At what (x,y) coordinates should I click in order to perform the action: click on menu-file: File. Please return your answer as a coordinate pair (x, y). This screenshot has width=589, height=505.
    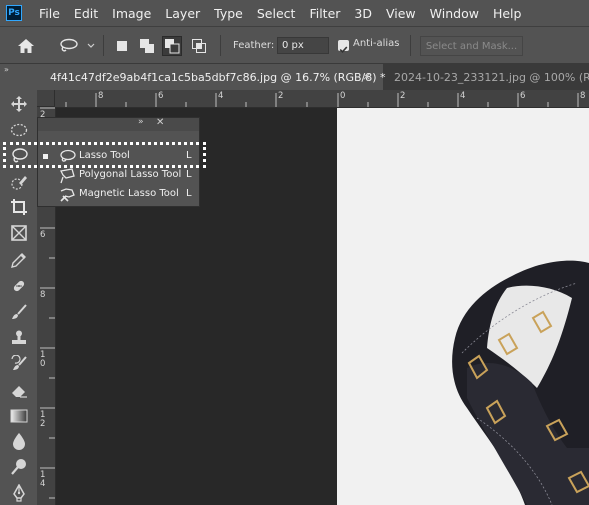
    Looking at the image, I should click on (49, 13).